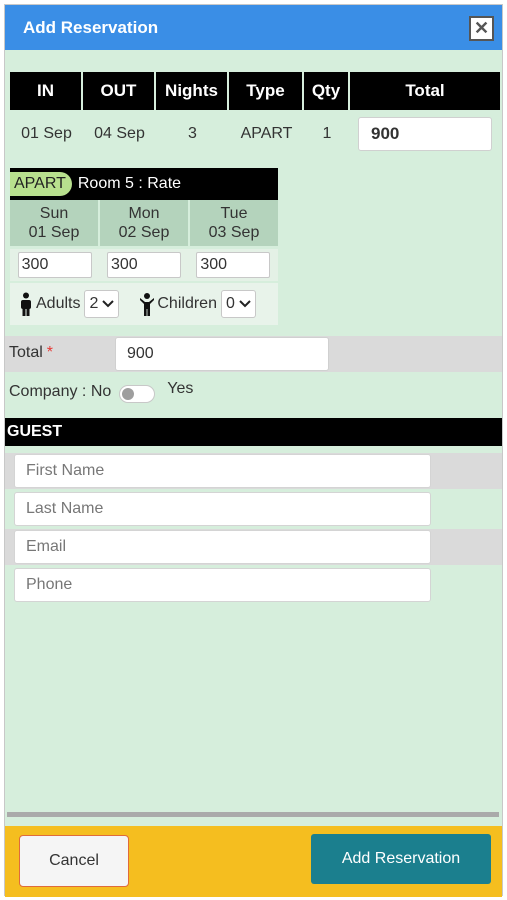 The image size is (507, 900). I want to click on summary-out: 04 Sep, so click(119, 133).